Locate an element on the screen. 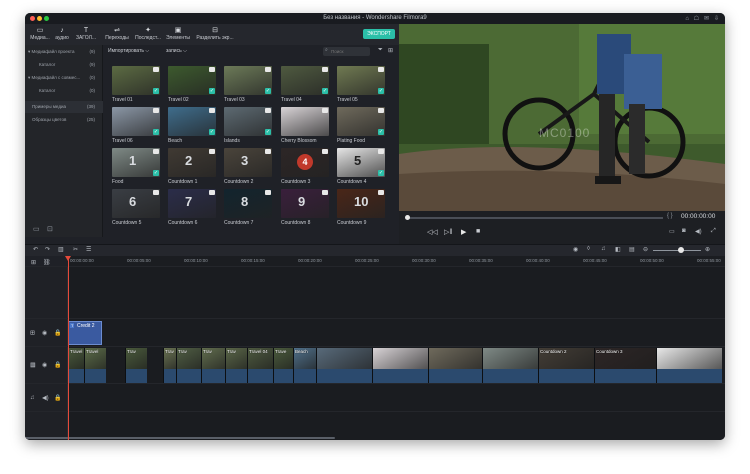  video-clip: Trave is located at coordinates (283, 365).